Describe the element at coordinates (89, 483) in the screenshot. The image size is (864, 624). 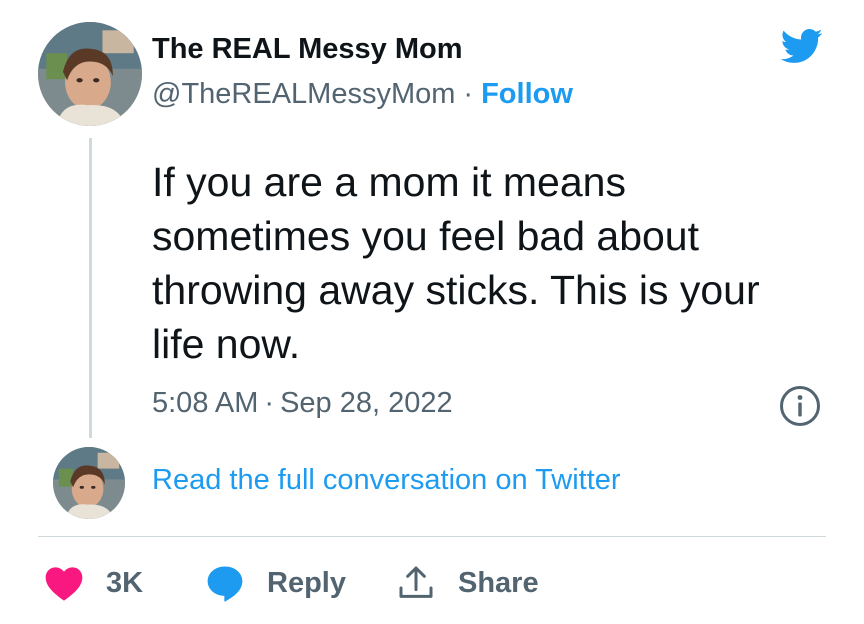
I see `conversation-avatar` at that location.